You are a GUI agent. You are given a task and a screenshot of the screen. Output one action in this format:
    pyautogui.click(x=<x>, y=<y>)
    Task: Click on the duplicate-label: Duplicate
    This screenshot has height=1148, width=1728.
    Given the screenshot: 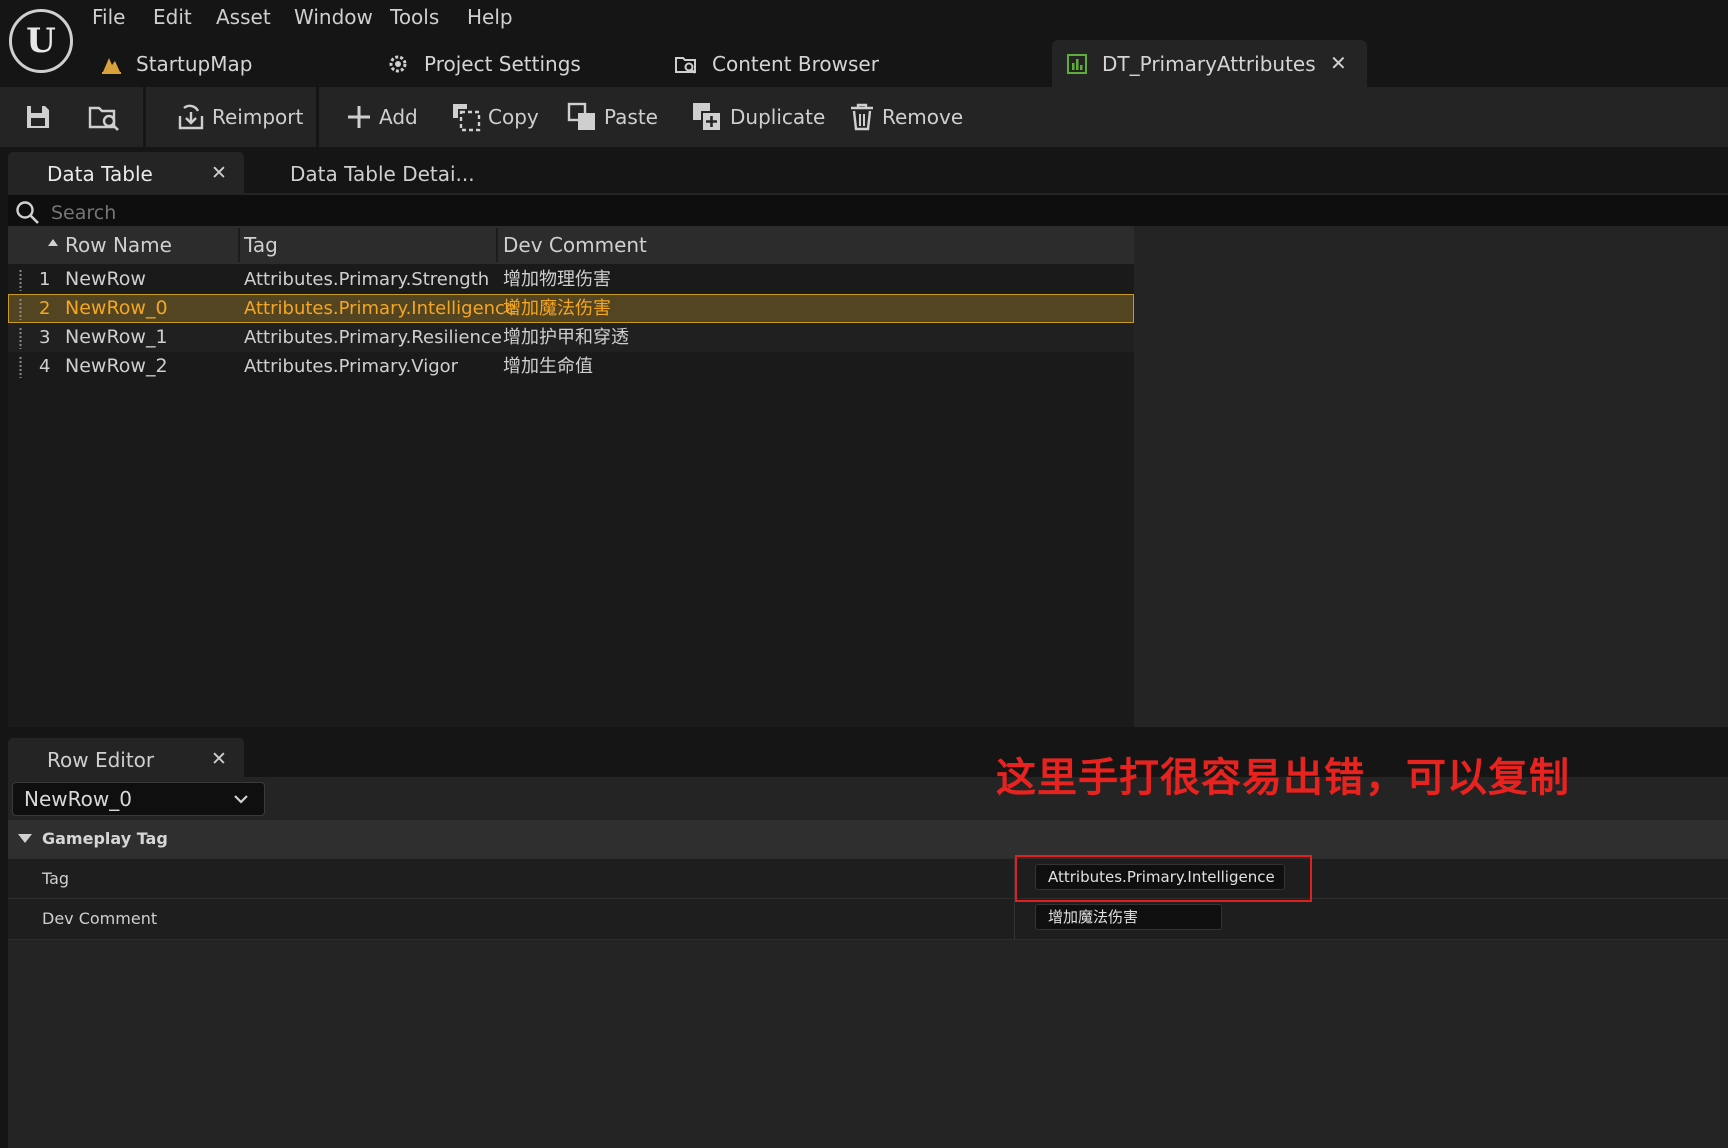 What is the action you would take?
    pyautogui.click(x=778, y=117)
    